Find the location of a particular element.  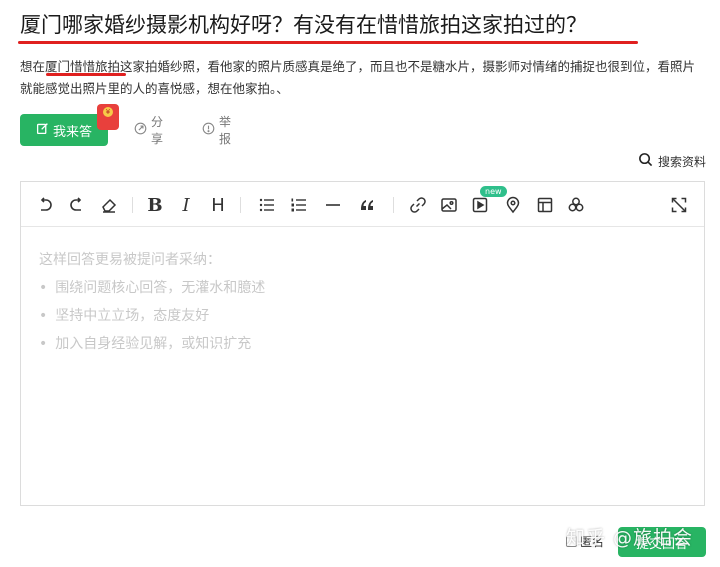

search-materials-label: 搜索资料 is located at coordinates (681, 161).